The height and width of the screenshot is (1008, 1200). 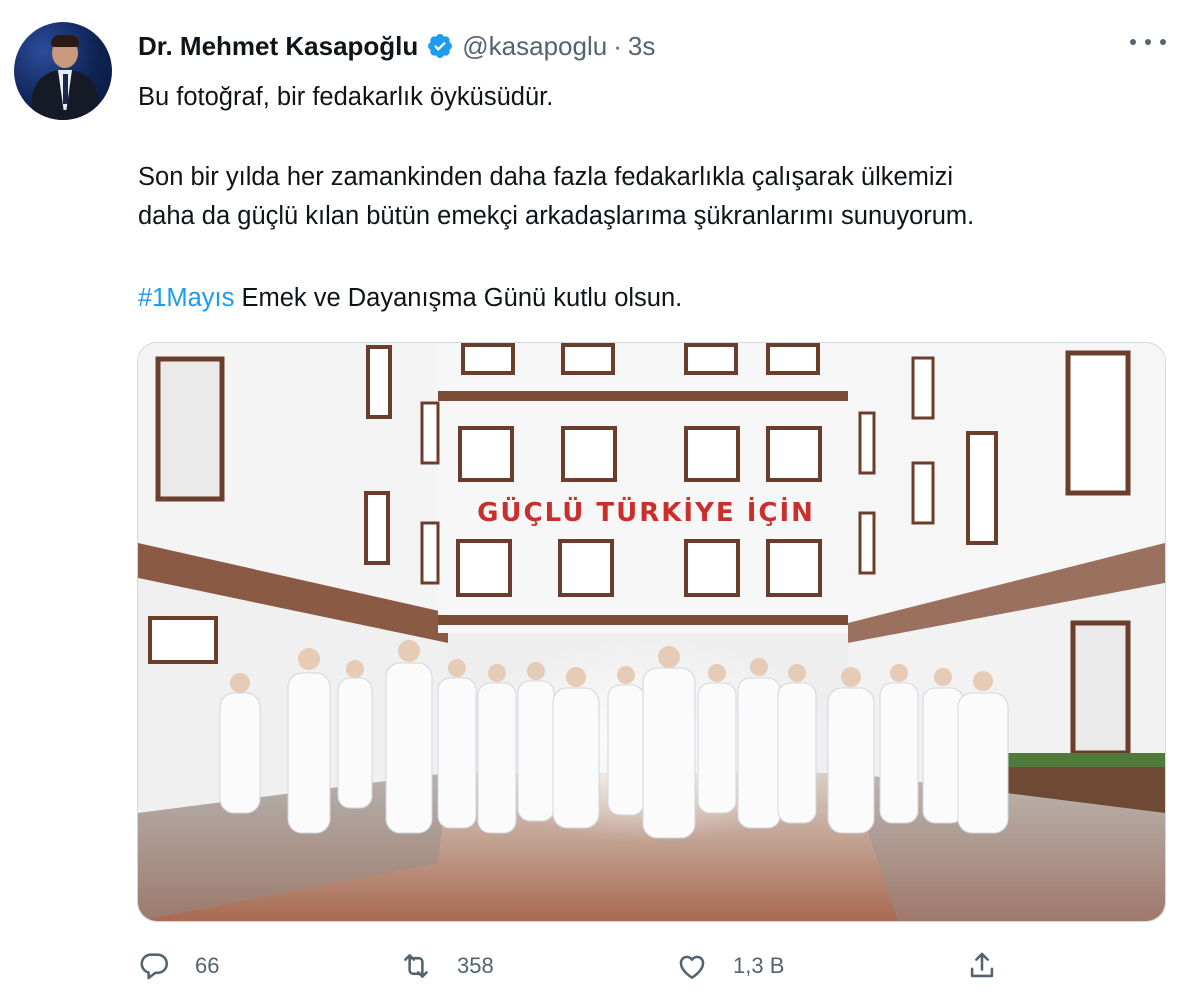 I want to click on like-count: 1,3 B, so click(x=759, y=965).